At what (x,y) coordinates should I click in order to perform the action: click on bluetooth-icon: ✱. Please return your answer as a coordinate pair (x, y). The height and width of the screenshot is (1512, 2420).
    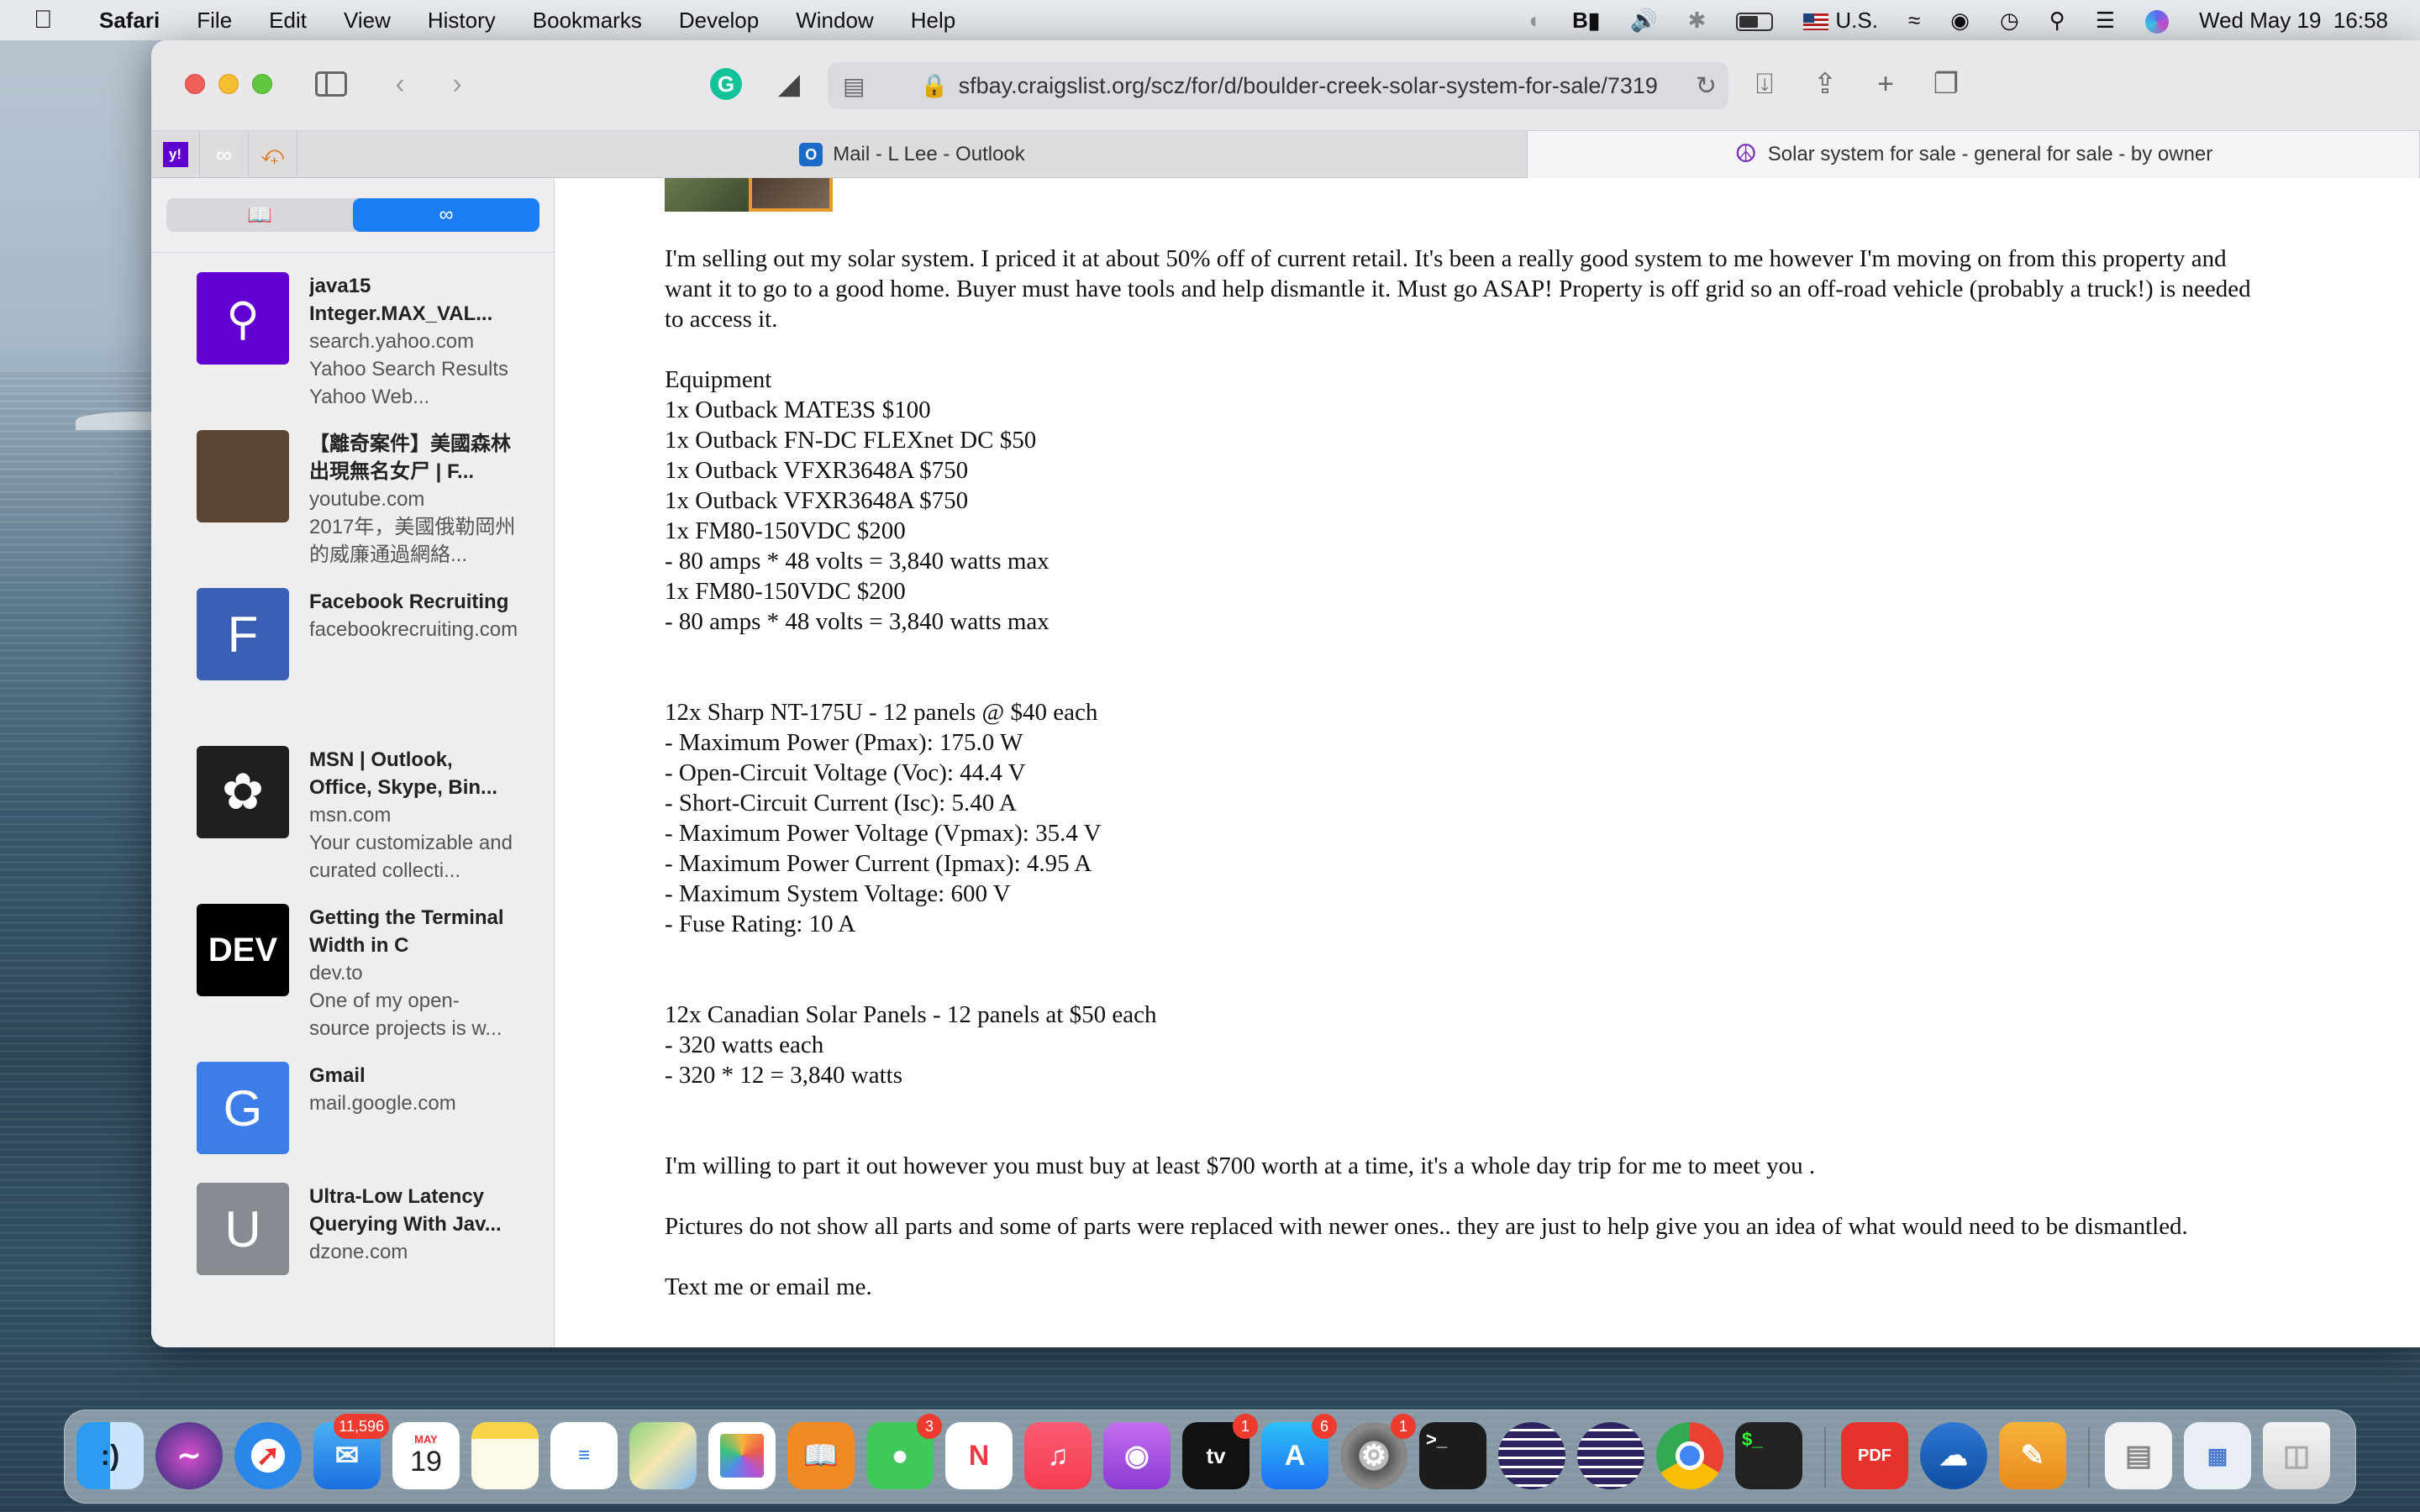
    Looking at the image, I should click on (1697, 21).